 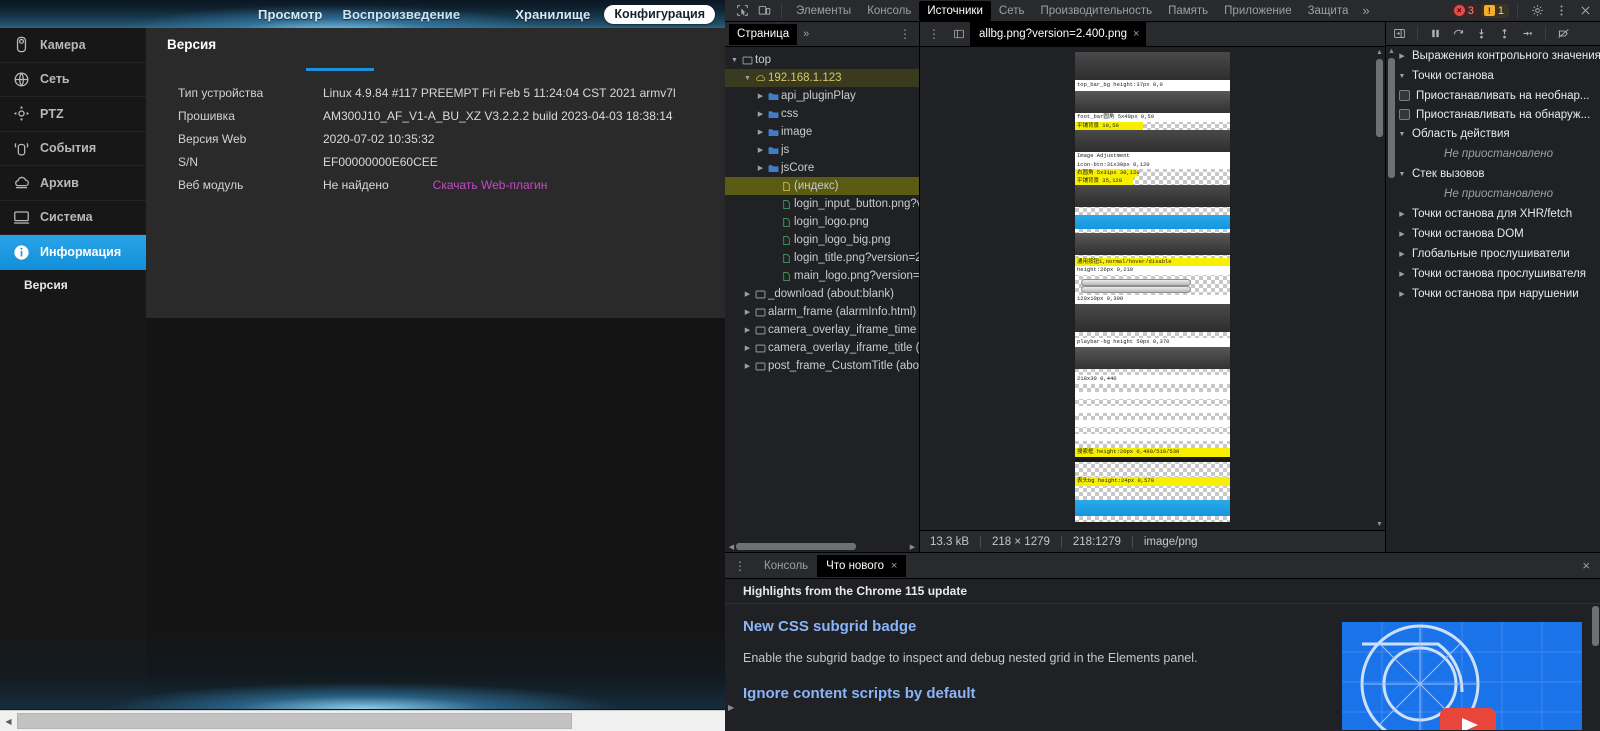 I want to click on tree-file: login_input_button.png?ve, so click(x=822, y=204).